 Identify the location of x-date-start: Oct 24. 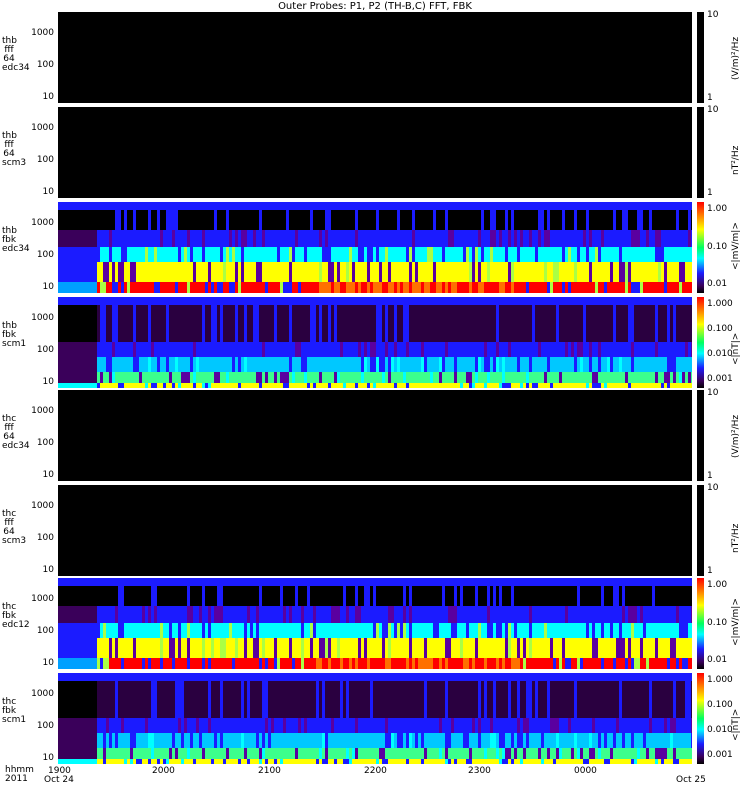
(59, 780).